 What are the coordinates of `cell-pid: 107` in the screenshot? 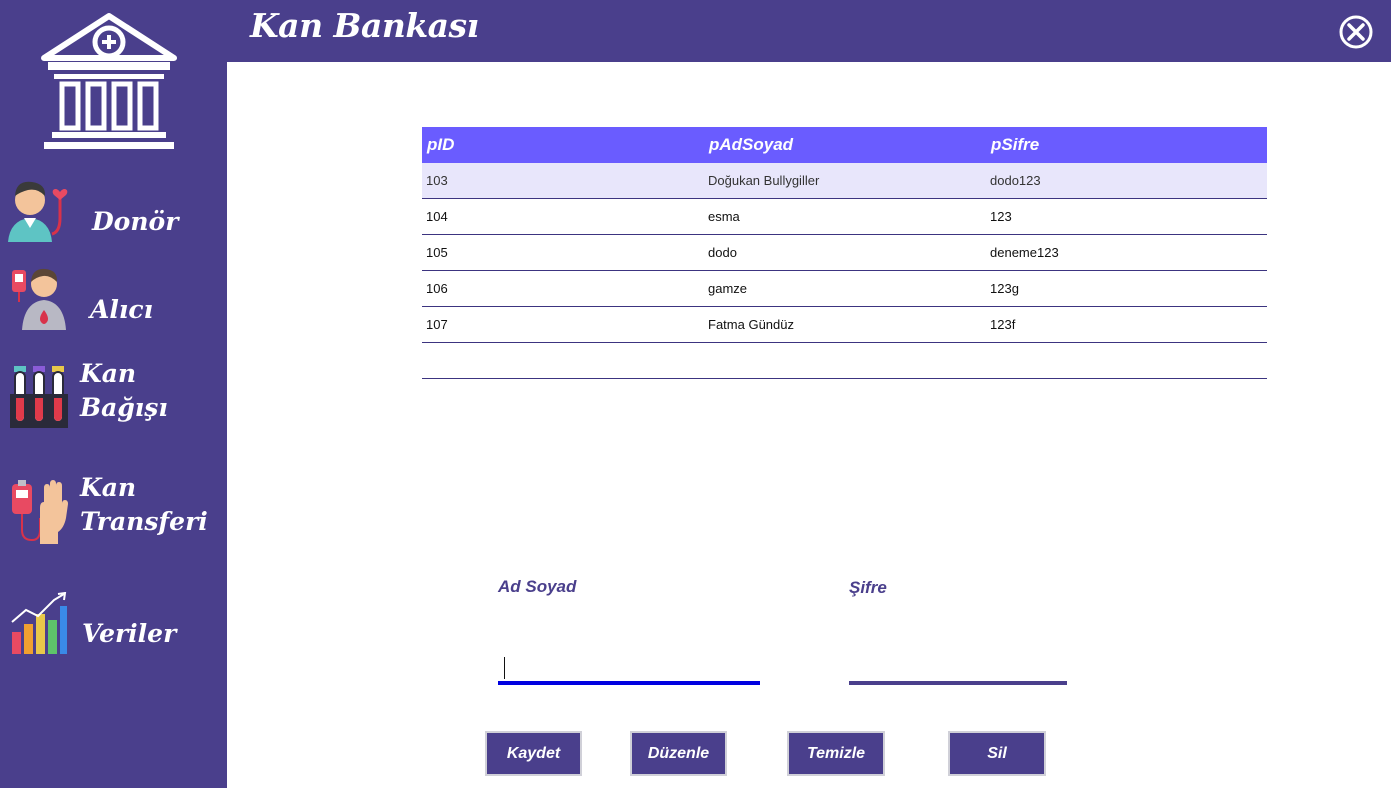 It's located at (563, 324).